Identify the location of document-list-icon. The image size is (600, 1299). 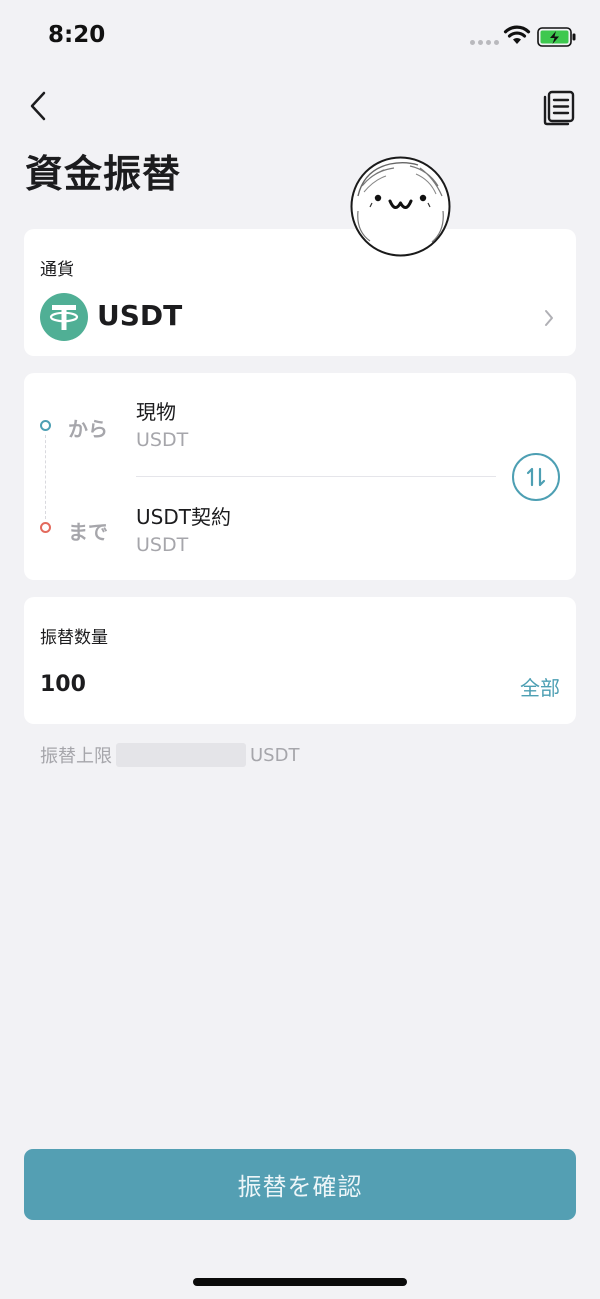
(559, 108).